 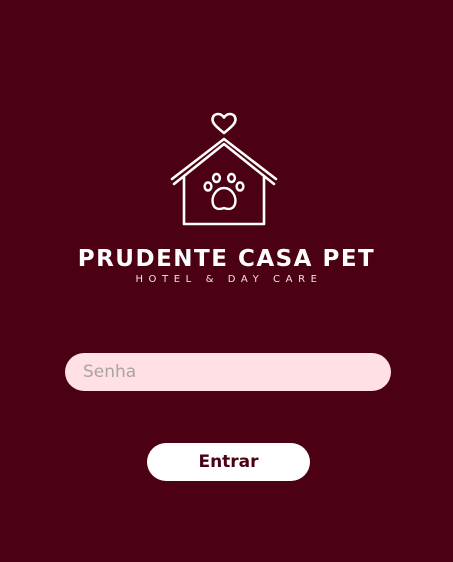 What do you see at coordinates (228, 372) in the screenshot?
I see `password-input` at bounding box center [228, 372].